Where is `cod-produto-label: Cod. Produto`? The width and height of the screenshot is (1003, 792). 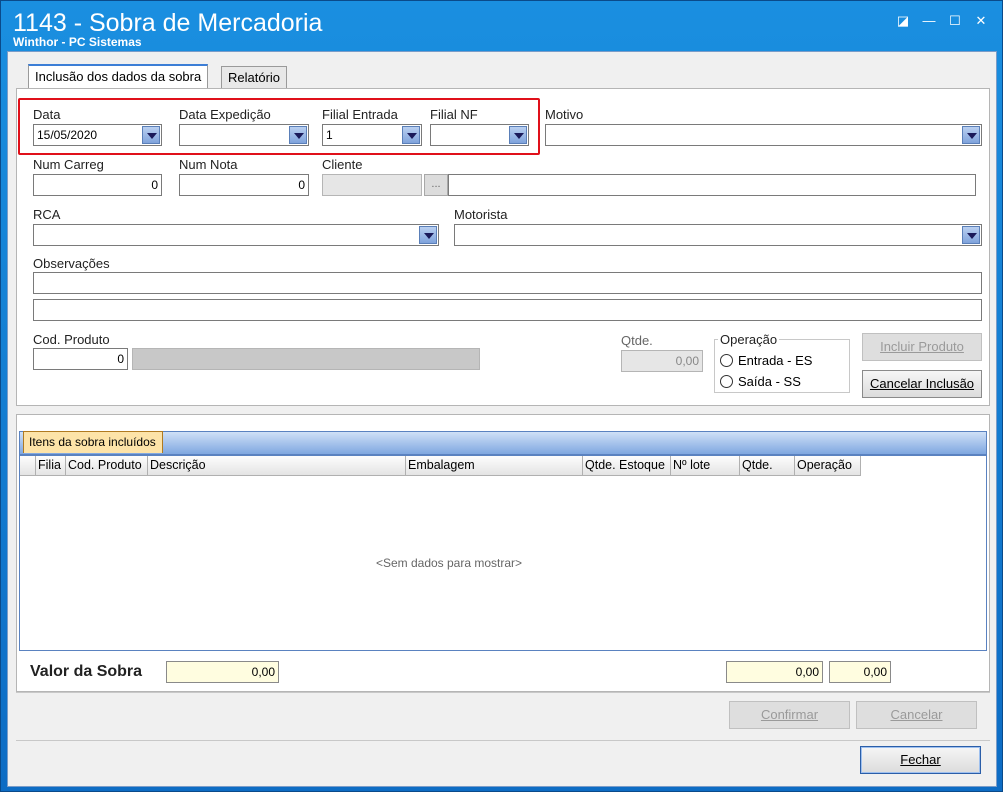 cod-produto-label: Cod. Produto is located at coordinates (71, 339).